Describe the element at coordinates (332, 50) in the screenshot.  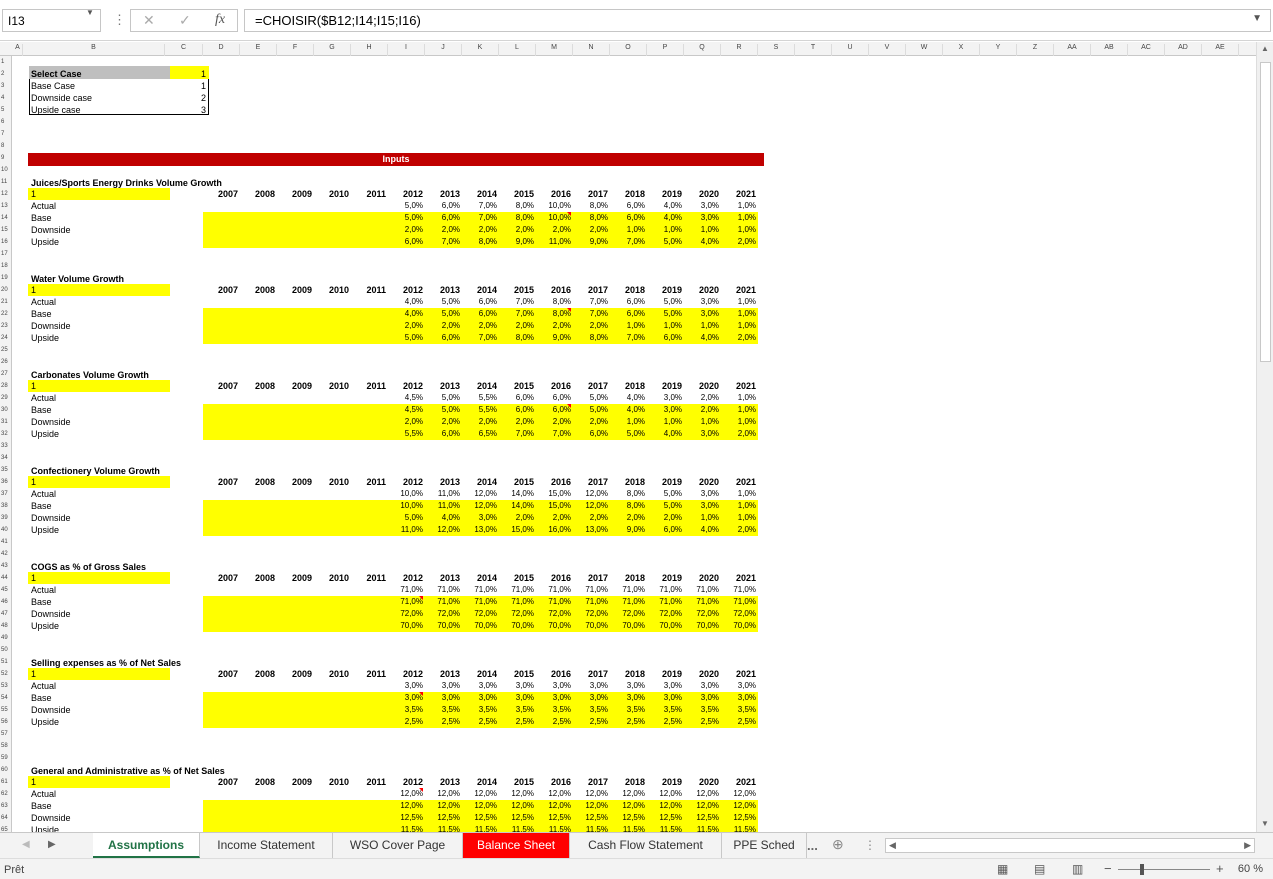
I see `column-header: G` at that location.